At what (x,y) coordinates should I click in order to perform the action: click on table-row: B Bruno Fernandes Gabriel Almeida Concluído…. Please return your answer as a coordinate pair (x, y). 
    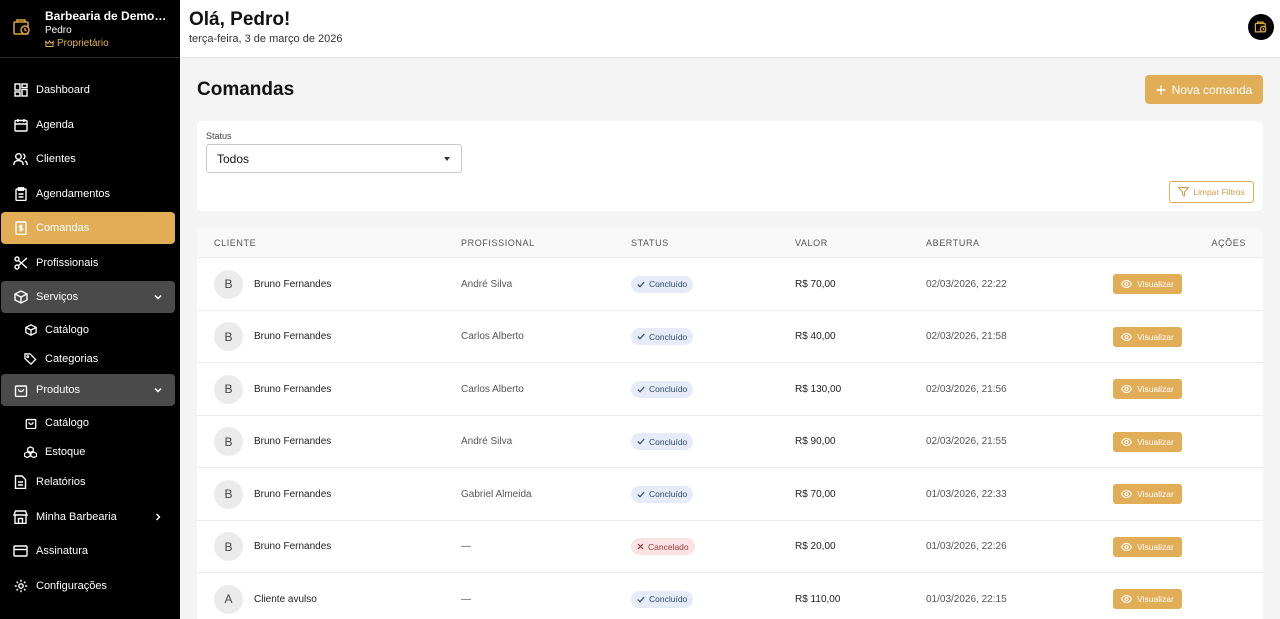
    Looking at the image, I should click on (730, 494).